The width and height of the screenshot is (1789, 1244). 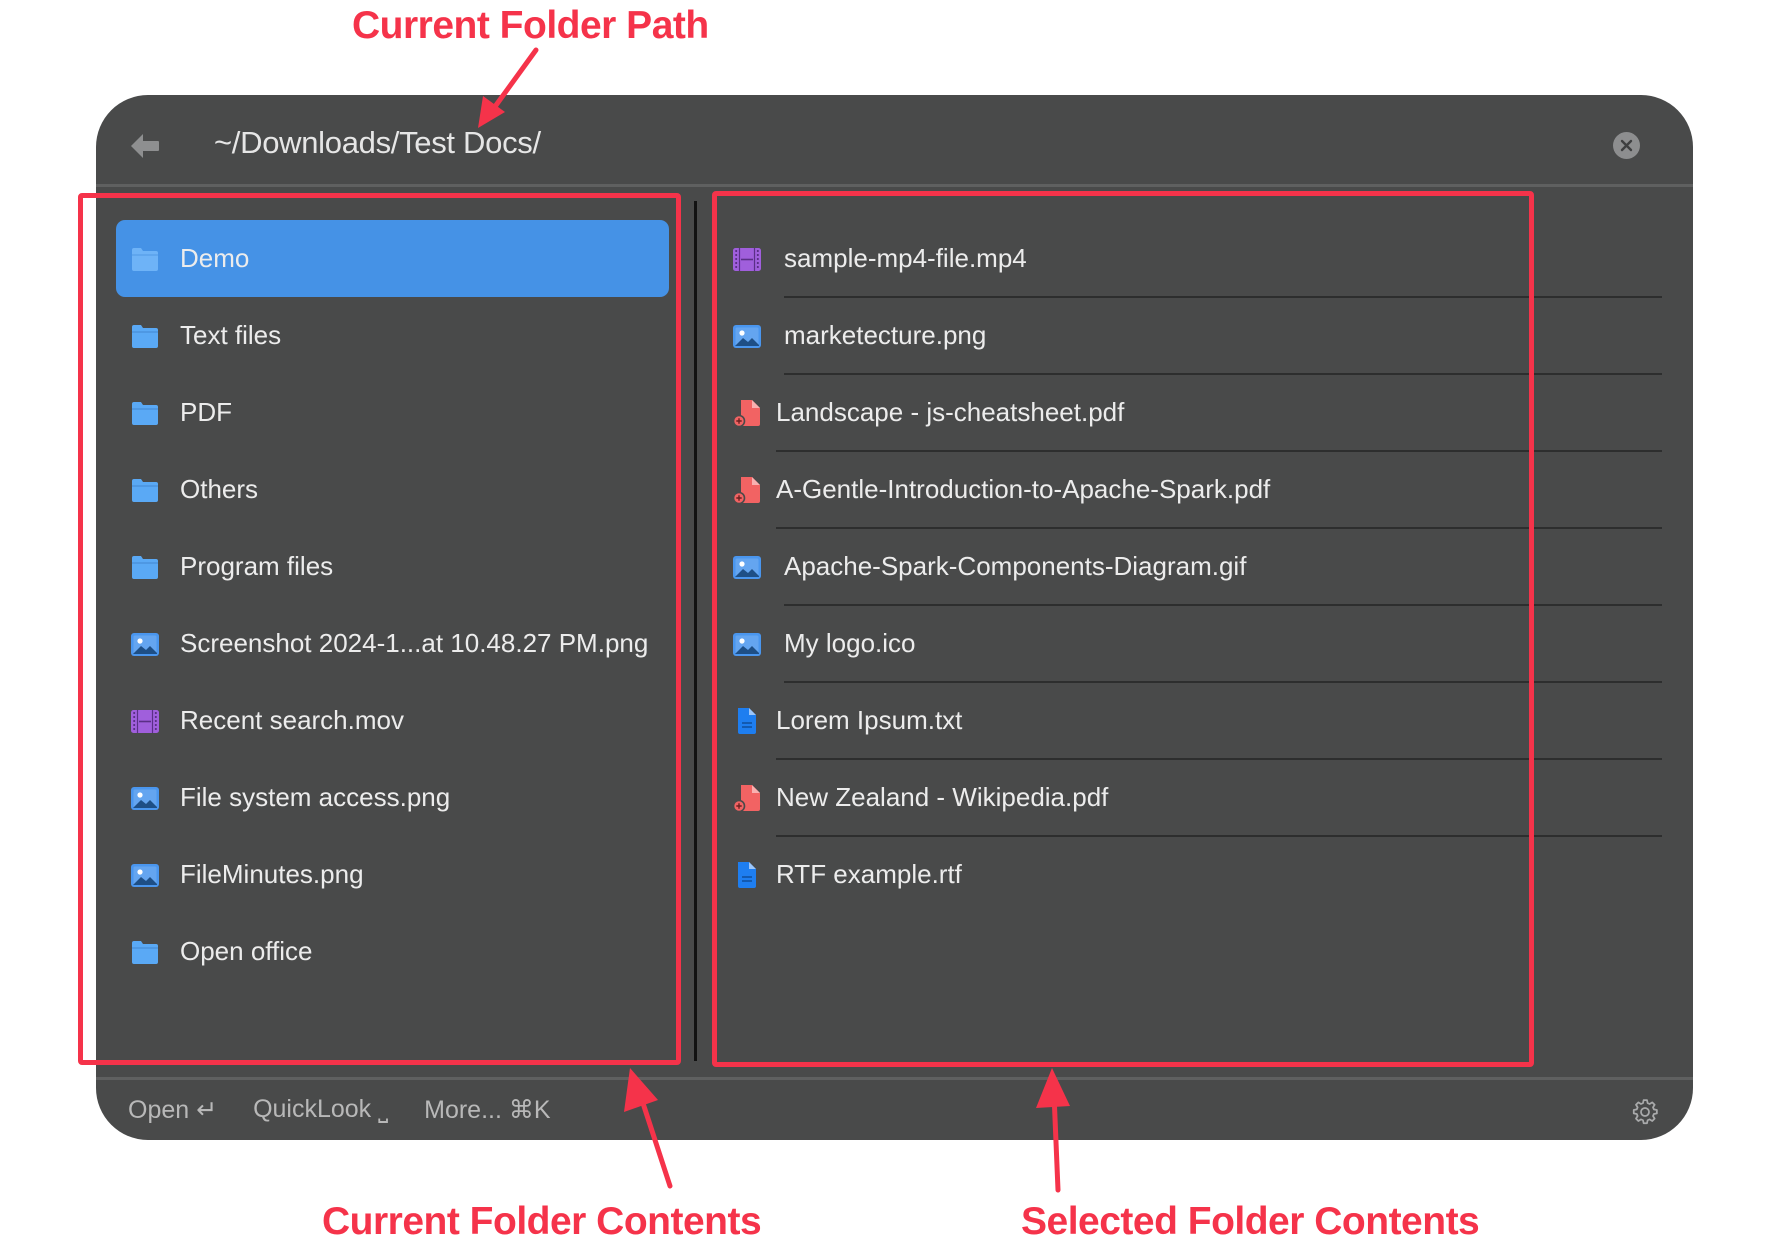 I want to click on arrow-to-current-contents, so click(x=648, y=1128).